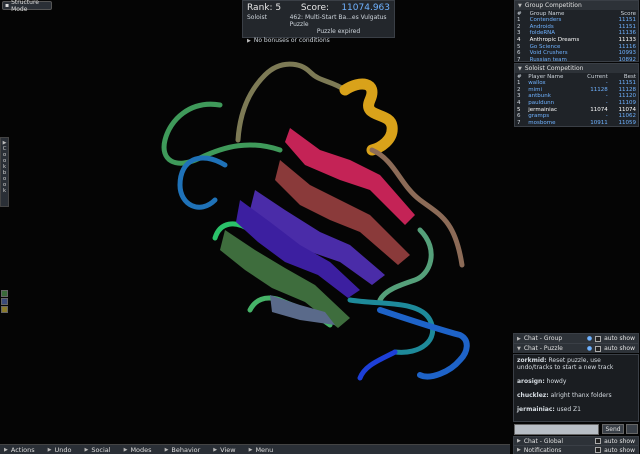 The height and width of the screenshot is (454, 640). Describe the element at coordinates (542, 381) in the screenshot. I see `chat-message: arosign: howdy` at that location.